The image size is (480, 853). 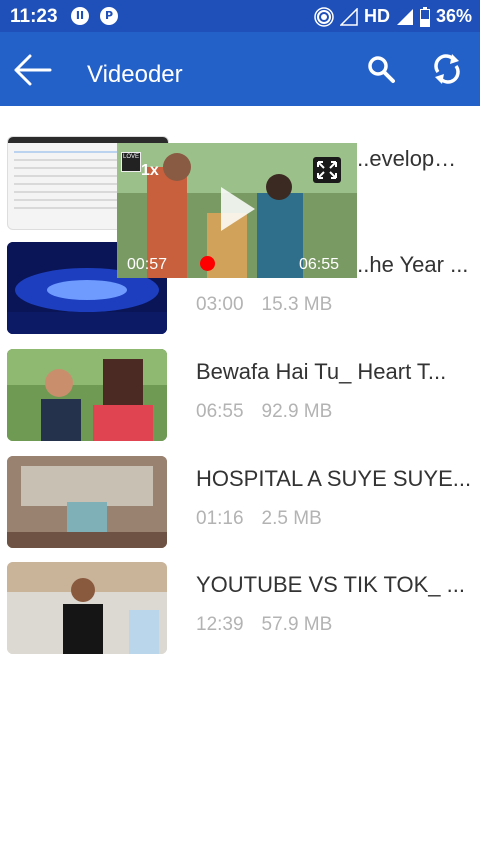 I want to click on video-item-4: HOSPITAL A SUYE SUYE... 01:16 2.5 MB, so click(x=240, y=509).